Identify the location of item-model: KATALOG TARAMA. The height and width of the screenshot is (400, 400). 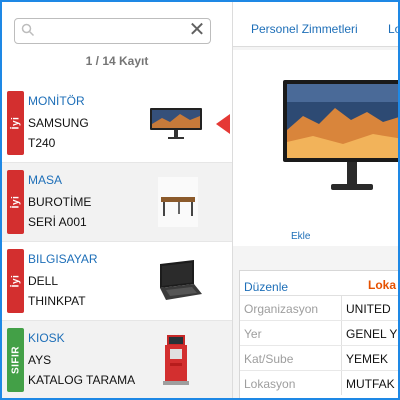
(82, 380).